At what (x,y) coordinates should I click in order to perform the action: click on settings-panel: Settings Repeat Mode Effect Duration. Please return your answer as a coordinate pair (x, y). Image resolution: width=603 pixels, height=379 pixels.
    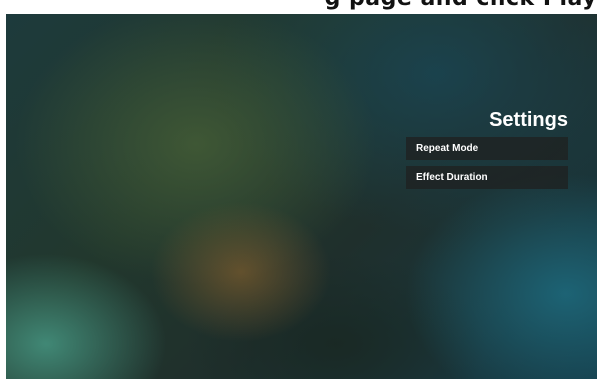
    Looking at the image, I should click on (487, 151).